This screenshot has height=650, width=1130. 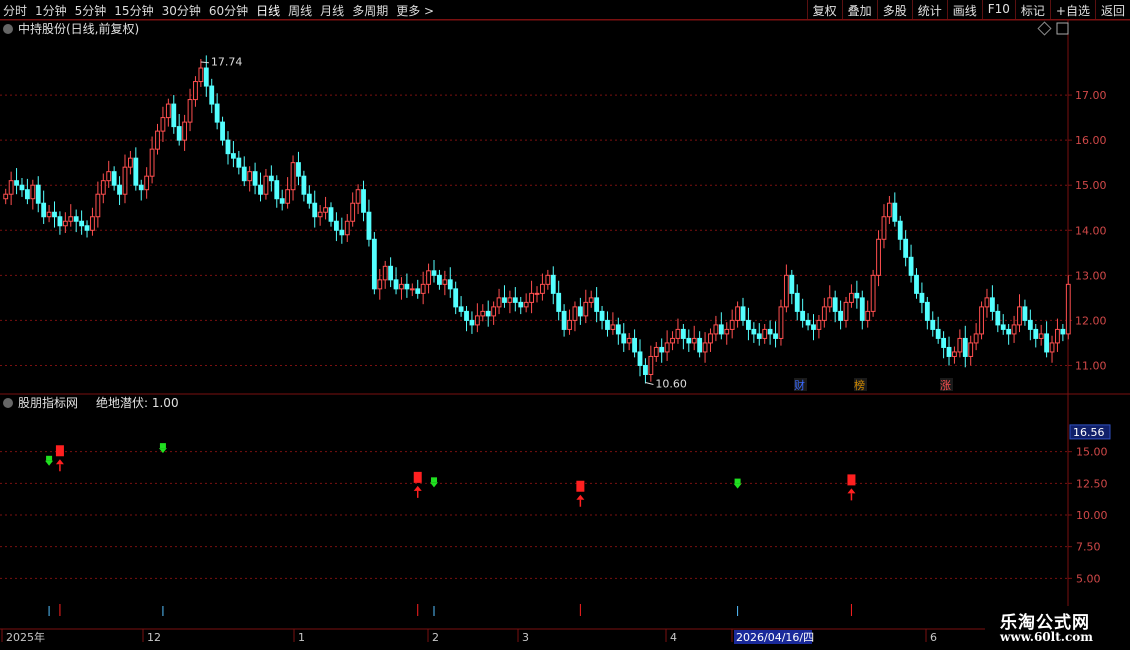 What do you see at coordinates (859, 9) in the screenshot?
I see `toolbar-button-1: 叠加` at bounding box center [859, 9].